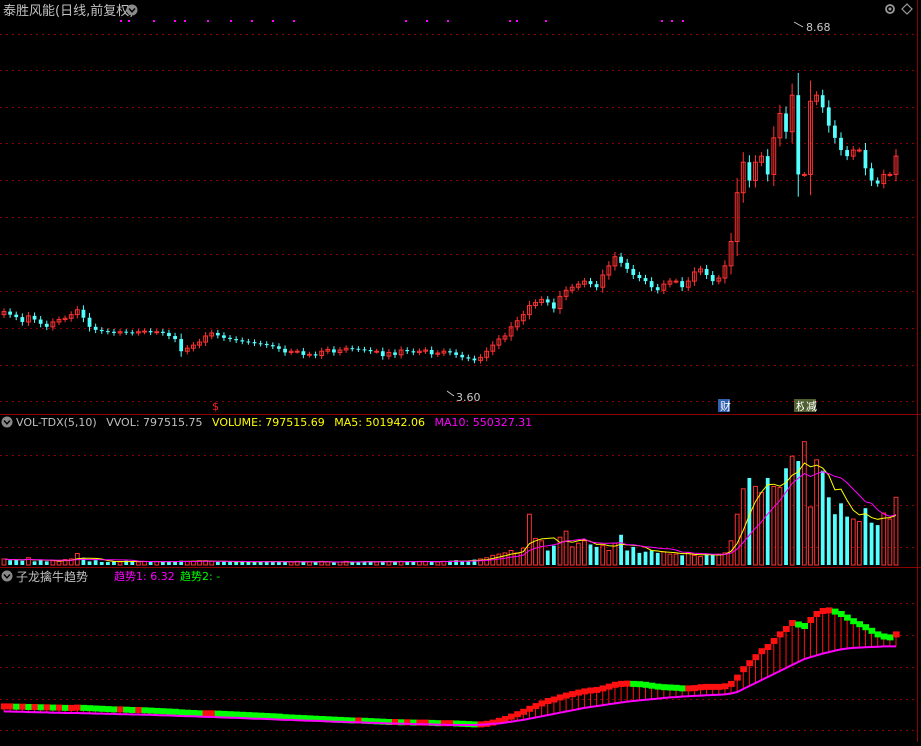  Describe the element at coordinates (379, 422) in the screenshot. I see `vol-ma5-value: MA5: 501942.06` at that location.